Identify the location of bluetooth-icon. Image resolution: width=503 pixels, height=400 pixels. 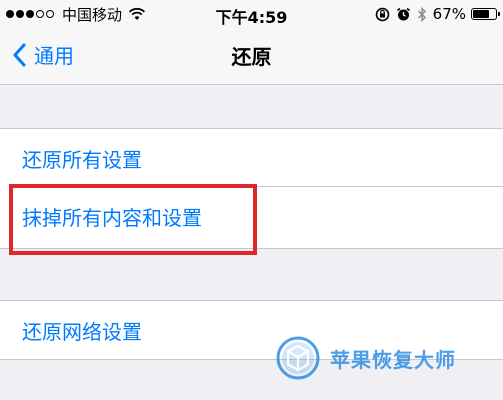
(421, 14).